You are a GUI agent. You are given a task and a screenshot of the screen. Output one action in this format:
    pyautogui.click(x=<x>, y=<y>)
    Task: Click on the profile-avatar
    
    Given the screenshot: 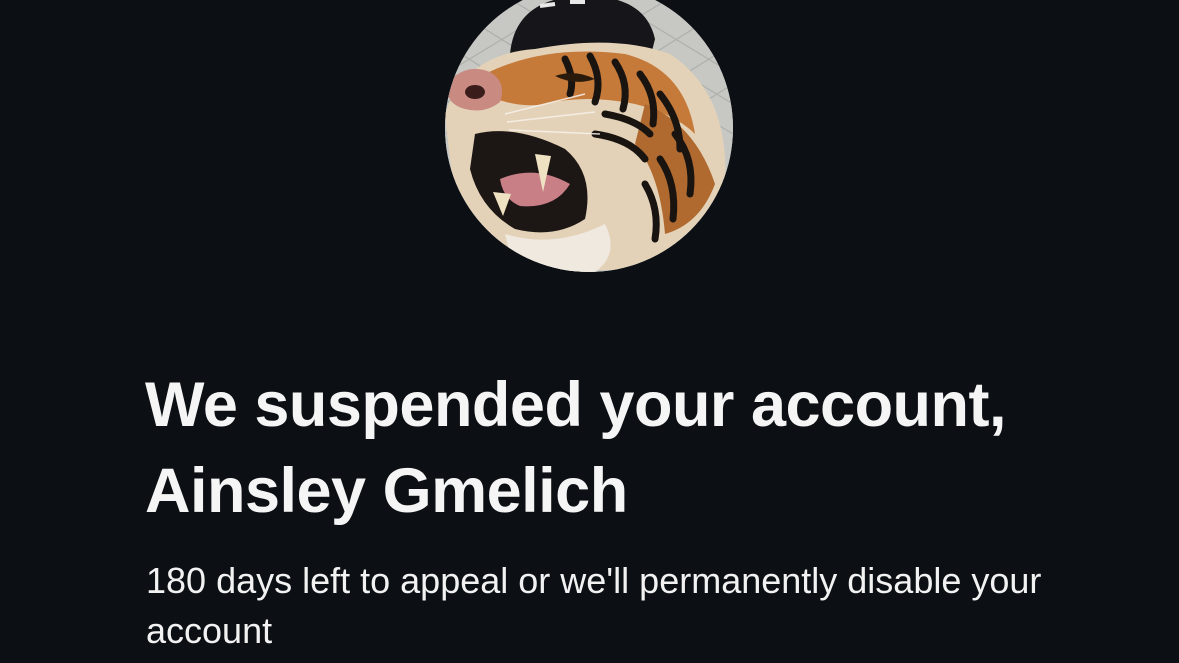 What is the action you would take?
    pyautogui.click(x=589, y=136)
    